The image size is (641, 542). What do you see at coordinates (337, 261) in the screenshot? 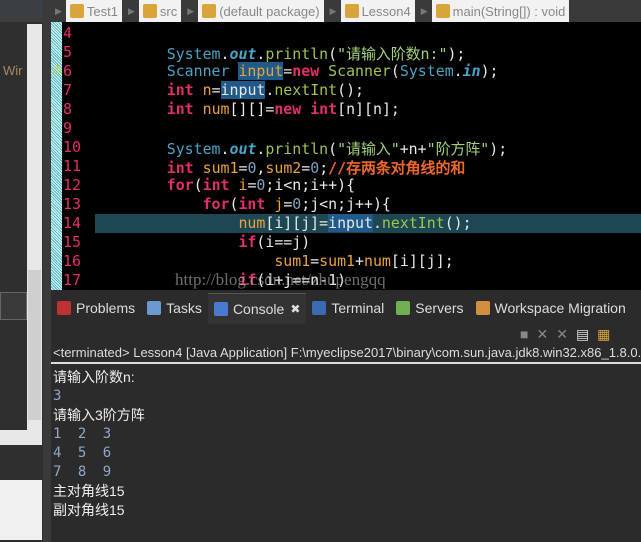
I see `code-token: sum1` at bounding box center [337, 261].